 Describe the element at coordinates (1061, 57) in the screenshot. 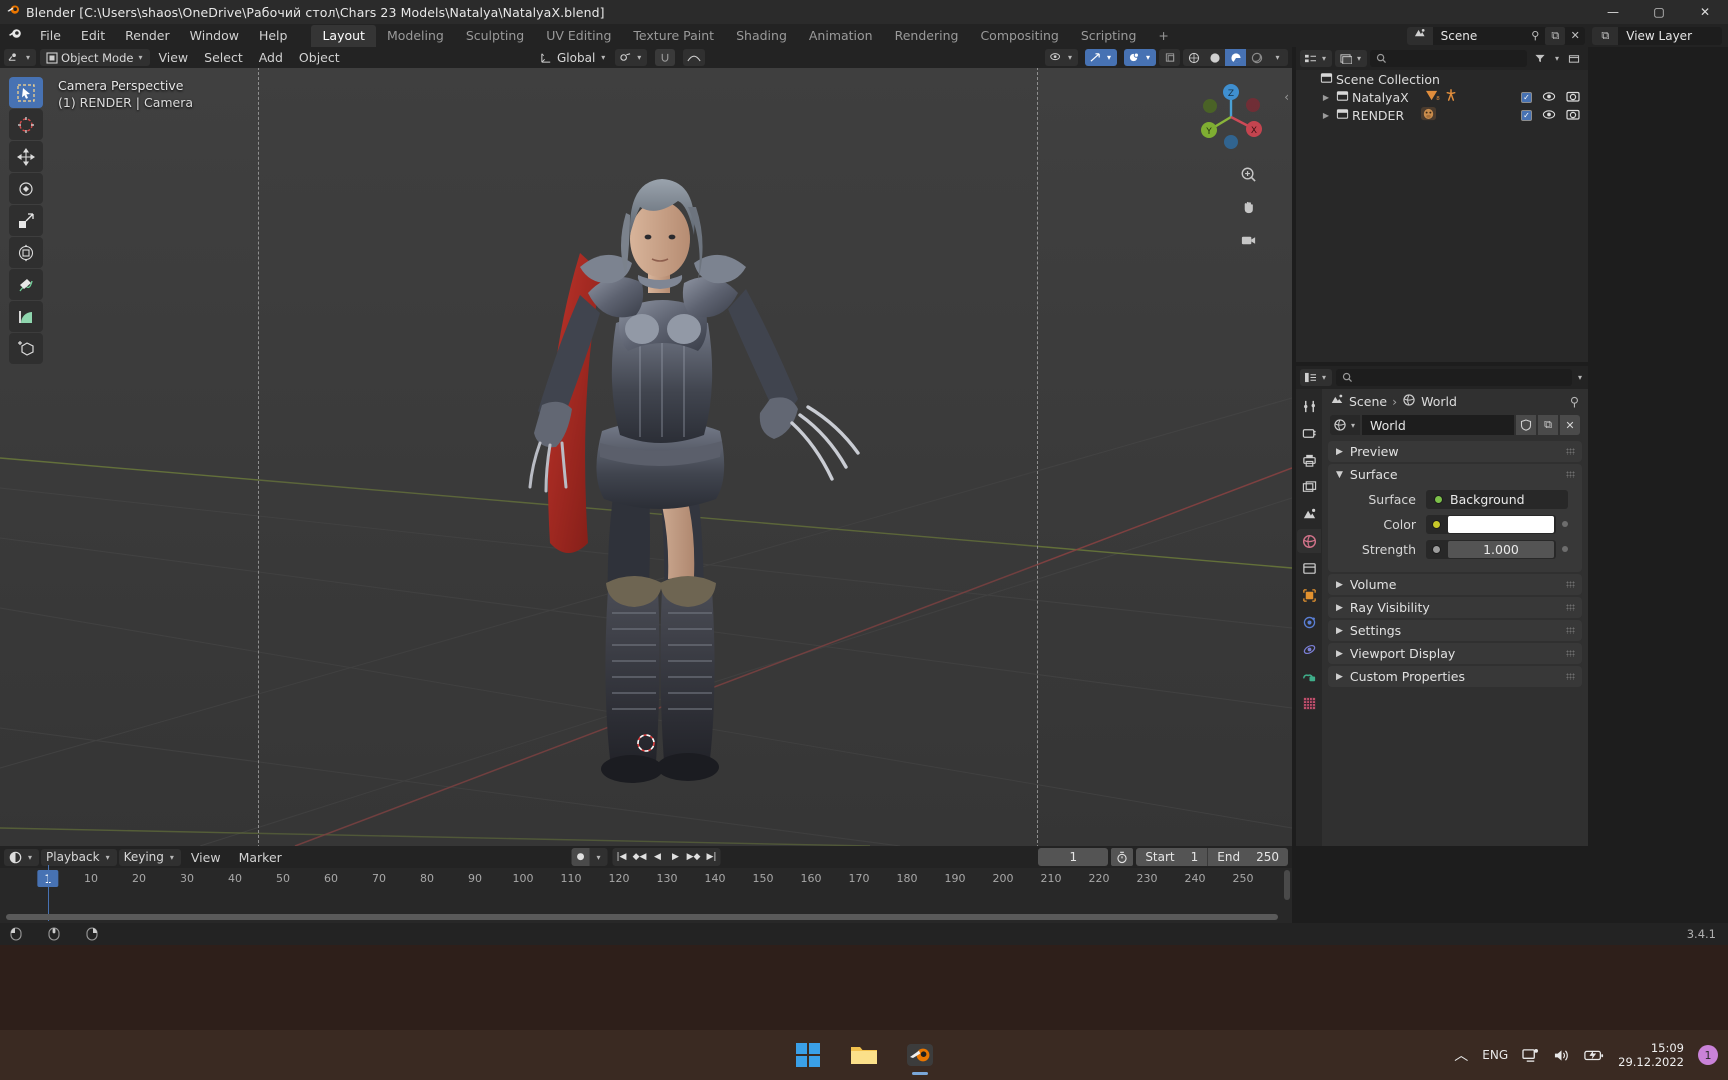

I see `visibility-selector: ▾` at that location.